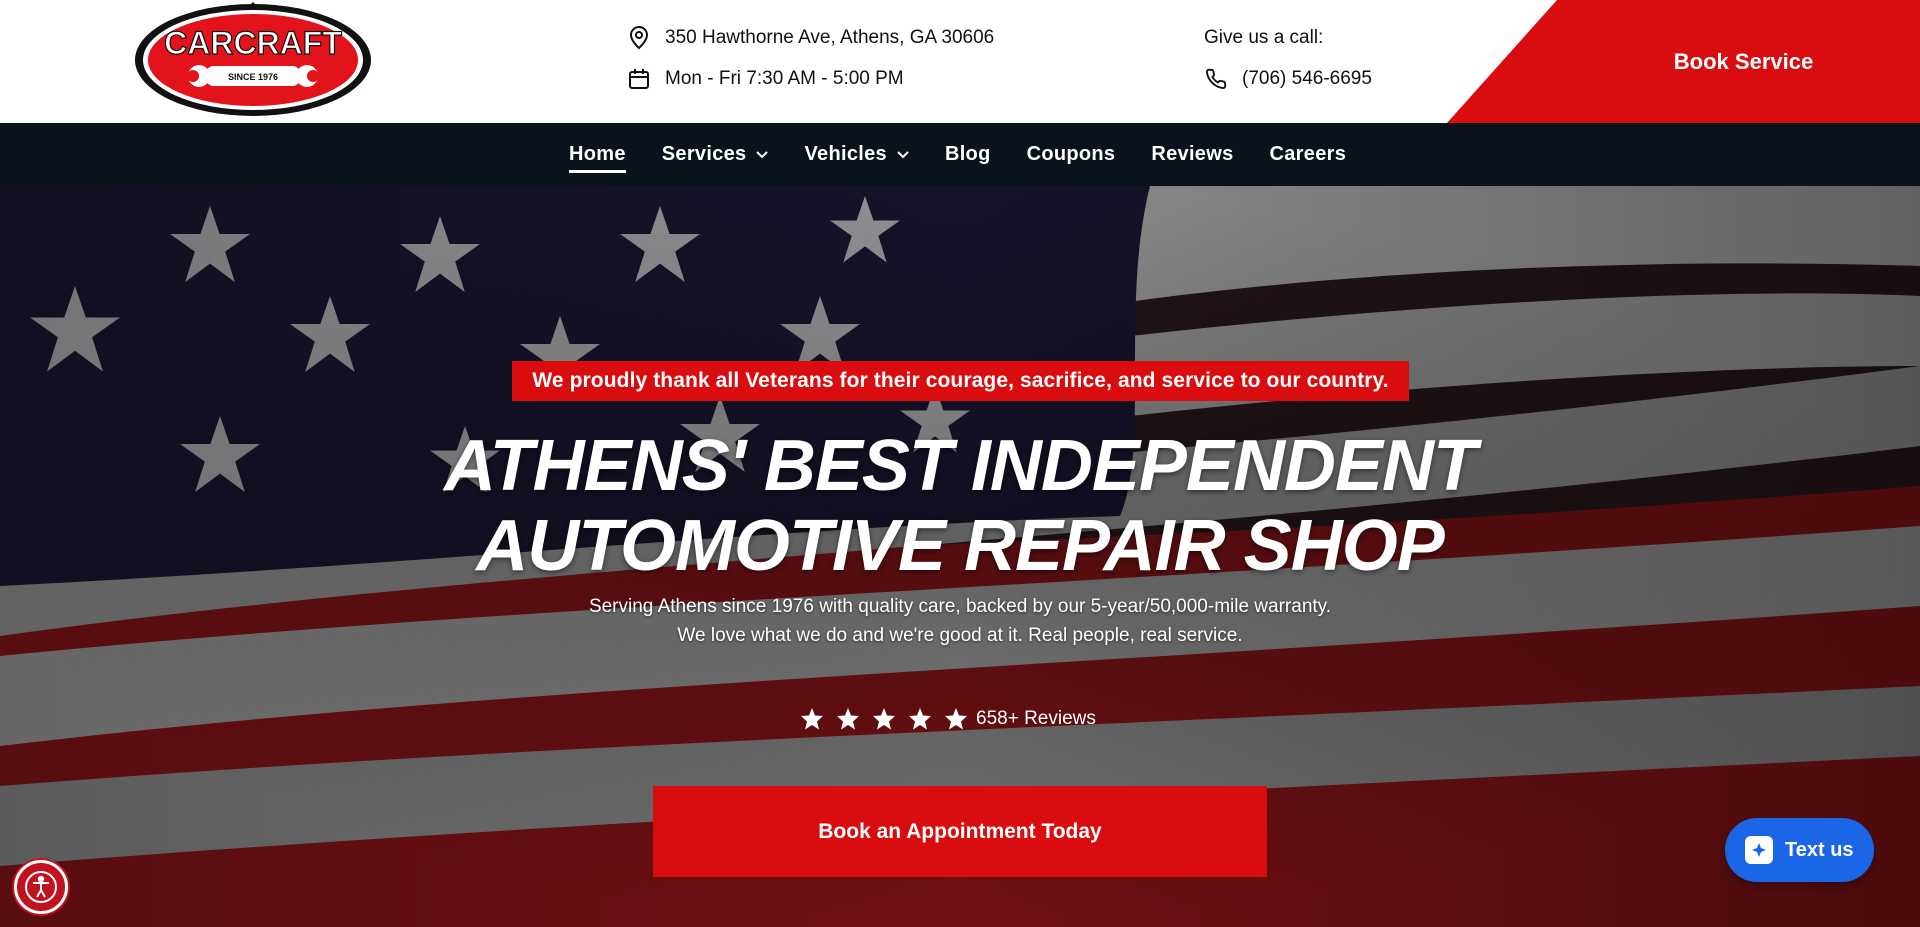 This screenshot has width=1920, height=927. I want to click on calendar-icon, so click(639, 79).